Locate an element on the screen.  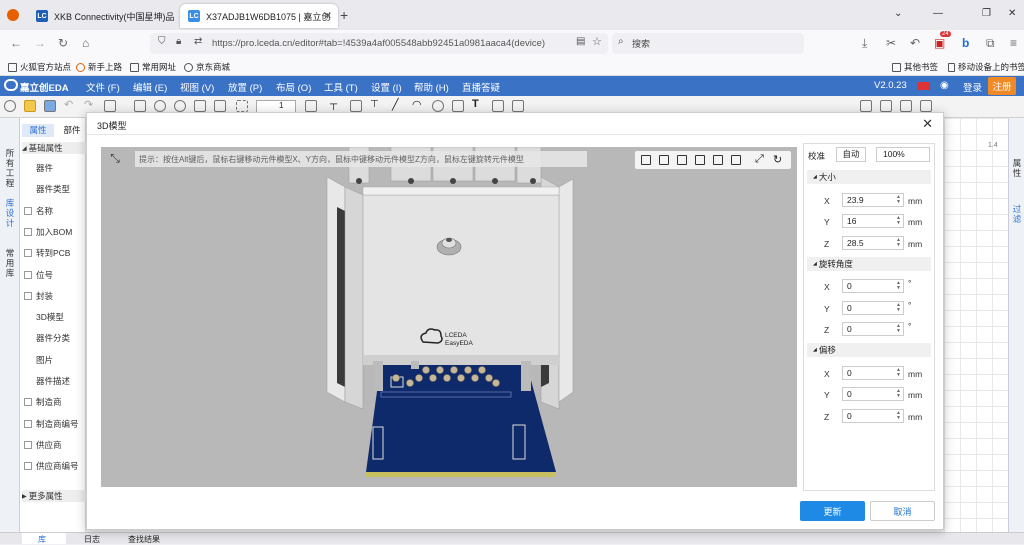
reader-view-icon: ▤ is located at coordinates (580, 41).